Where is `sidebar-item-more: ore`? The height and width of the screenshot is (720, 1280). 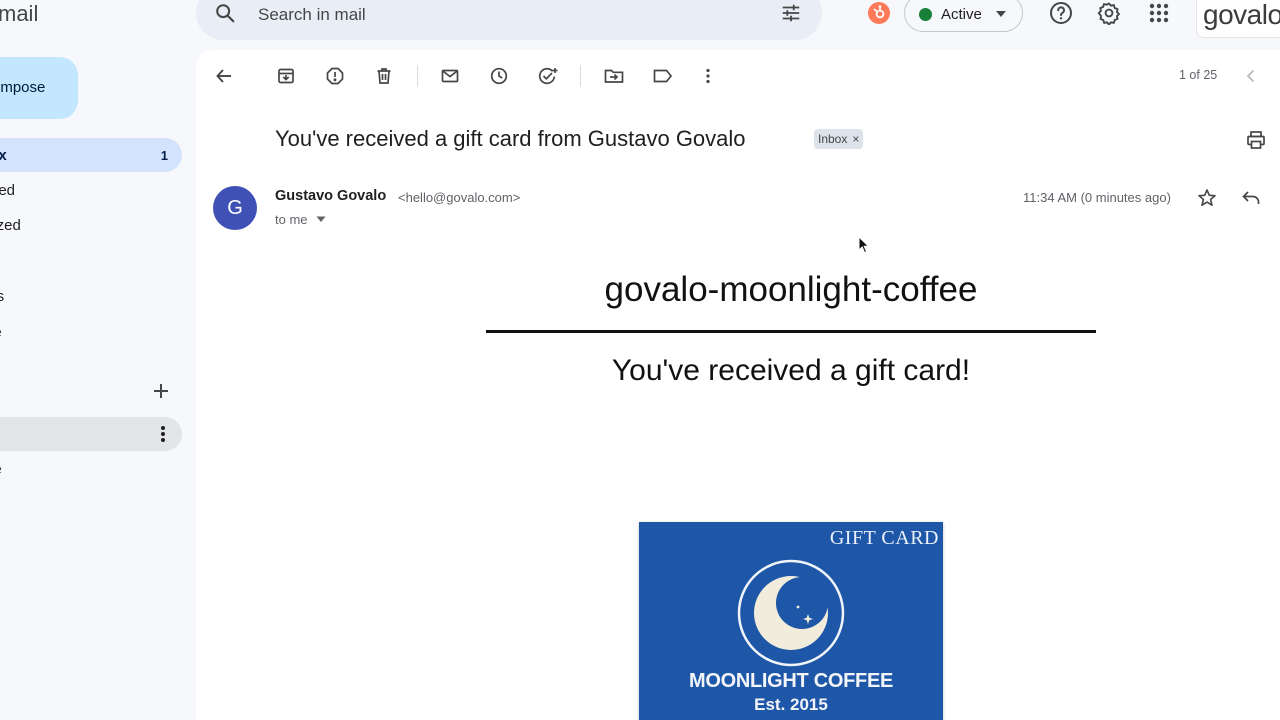
sidebar-item-more: ore is located at coordinates (91, 332).